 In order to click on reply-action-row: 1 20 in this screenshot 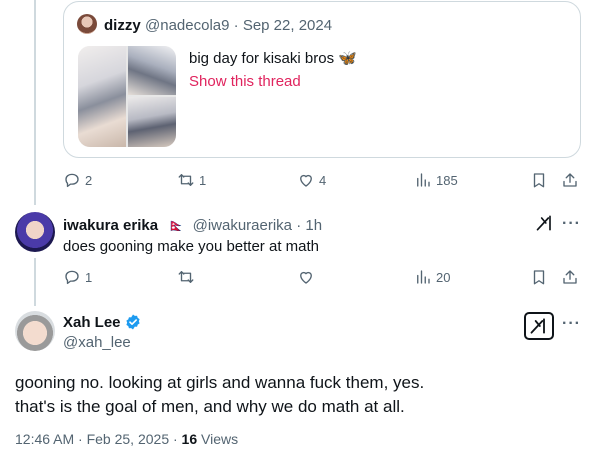, I will do `click(323, 279)`.